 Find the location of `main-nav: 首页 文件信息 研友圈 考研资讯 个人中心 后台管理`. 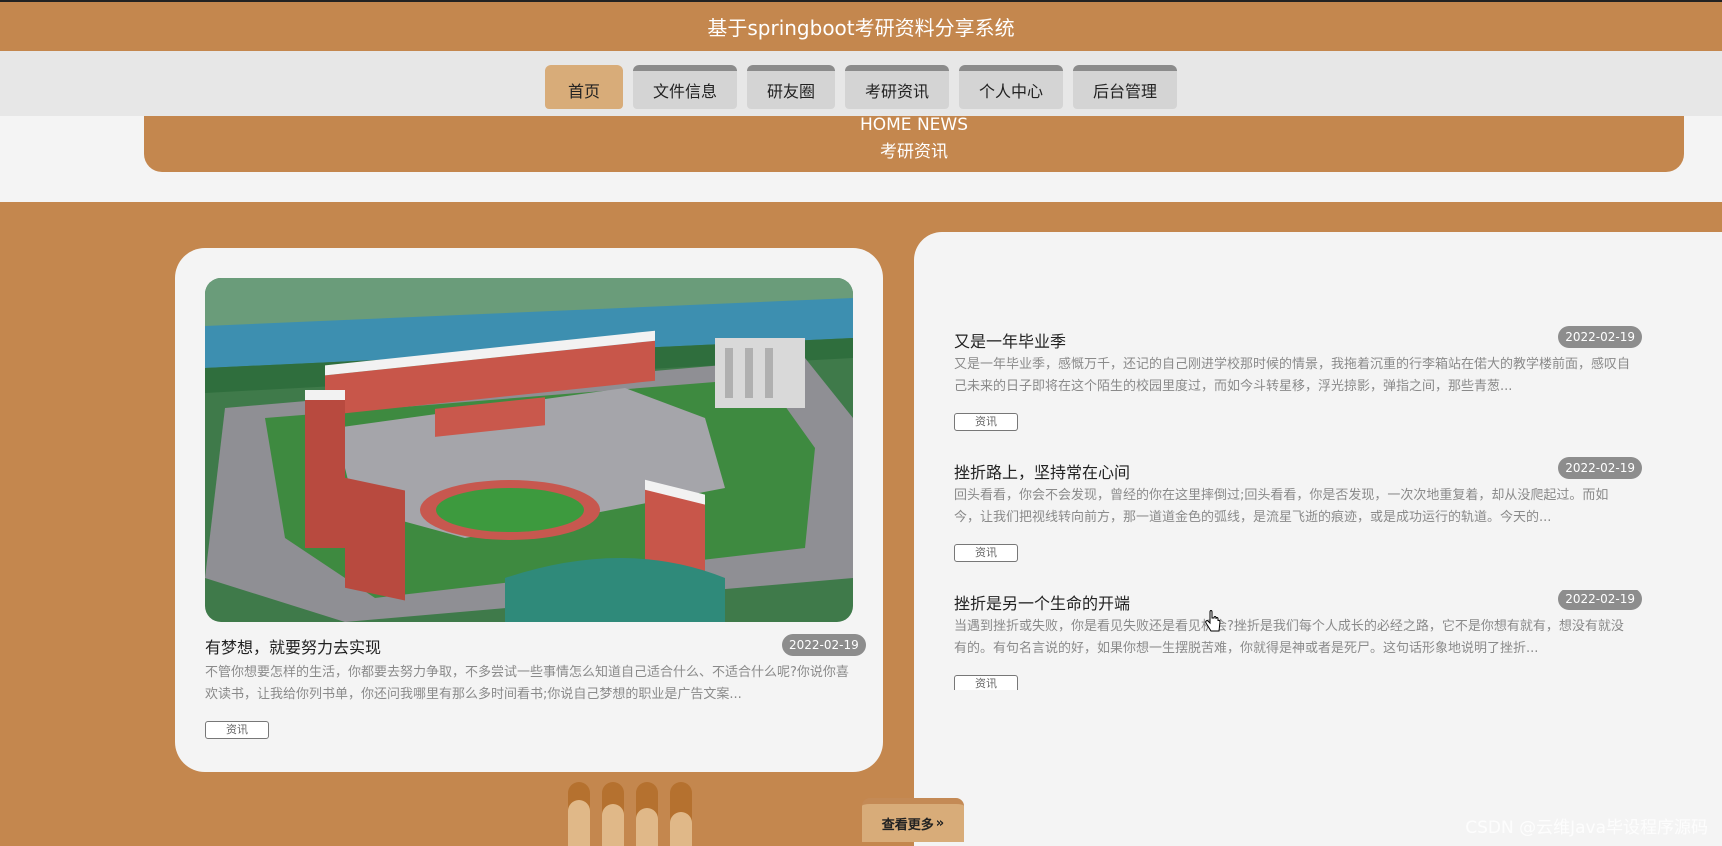

main-nav: 首页 文件信息 研友圈 考研资讯 个人中心 后台管理 is located at coordinates (861, 83).